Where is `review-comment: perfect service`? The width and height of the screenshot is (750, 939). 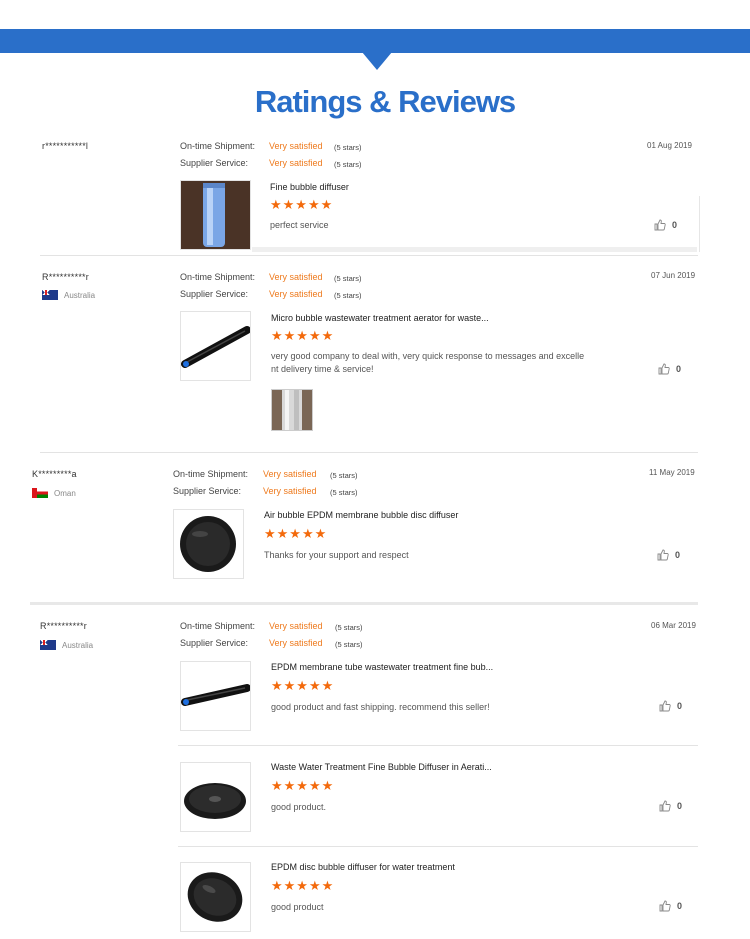
review-comment: perfect service is located at coordinates (299, 225).